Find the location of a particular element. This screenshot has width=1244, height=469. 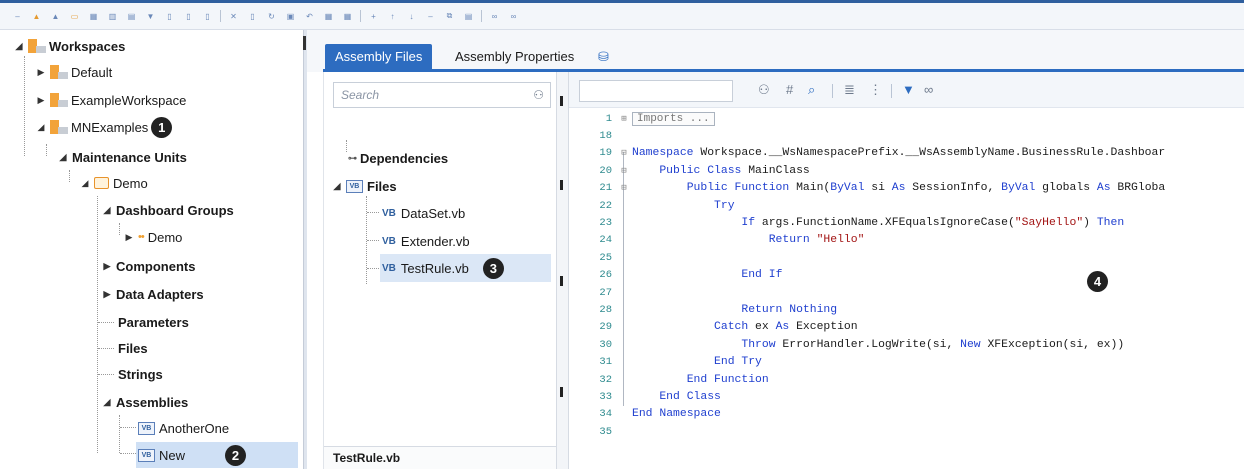

file-item-testrule: VB TestRule.vb 3 is located at coordinates (465, 268).